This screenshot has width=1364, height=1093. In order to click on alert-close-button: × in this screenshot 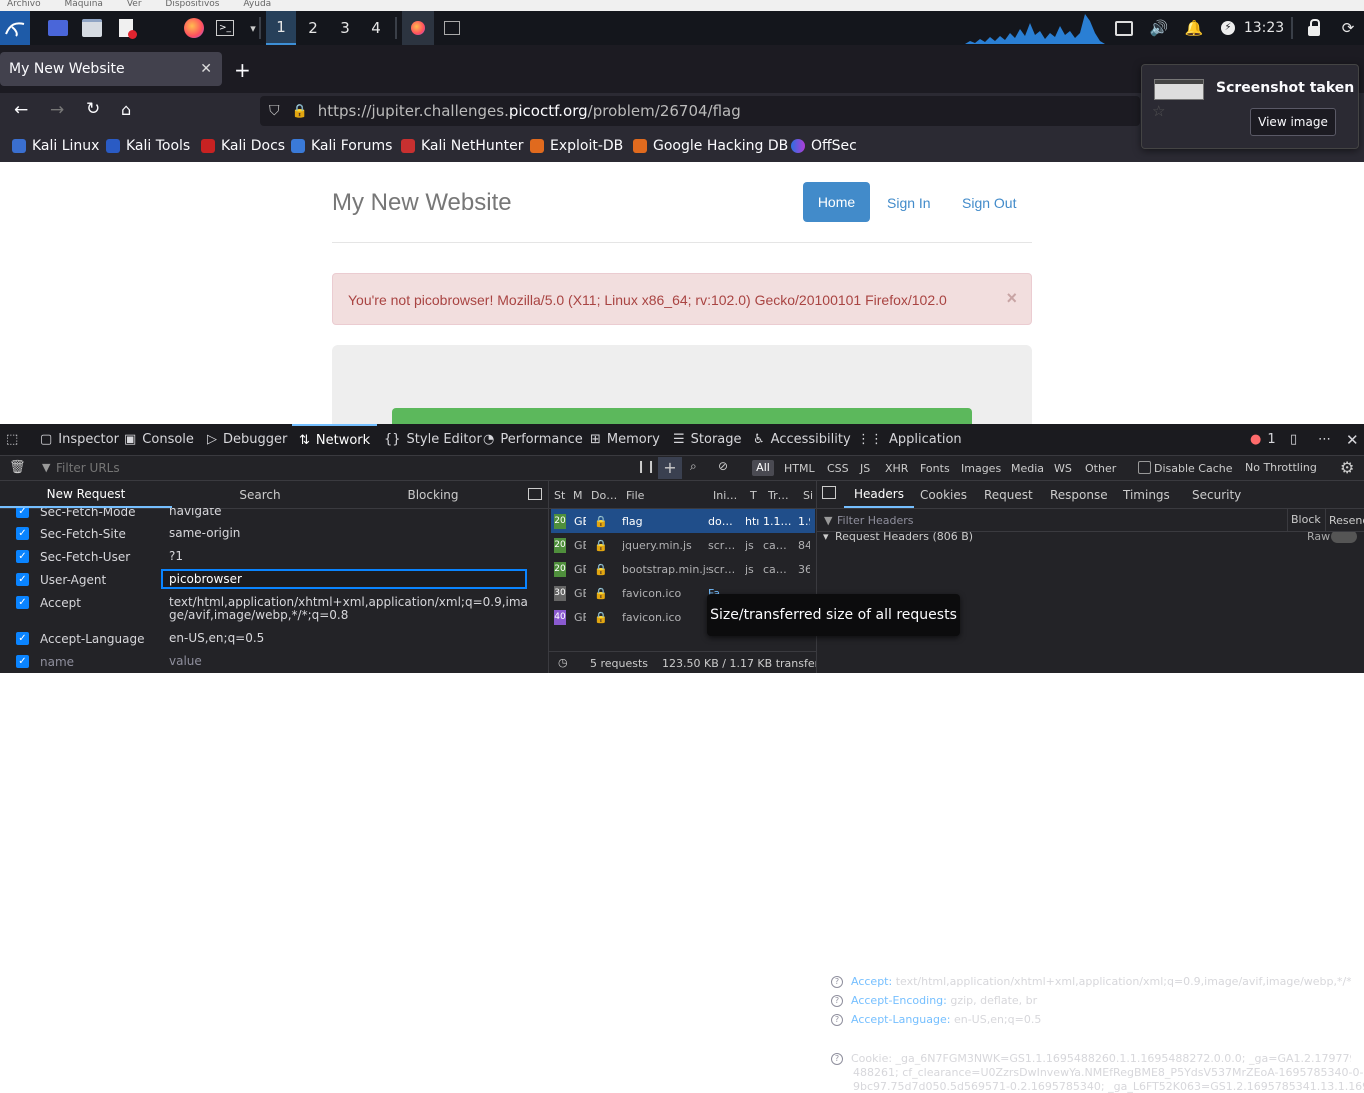, I will do `click(1011, 298)`.